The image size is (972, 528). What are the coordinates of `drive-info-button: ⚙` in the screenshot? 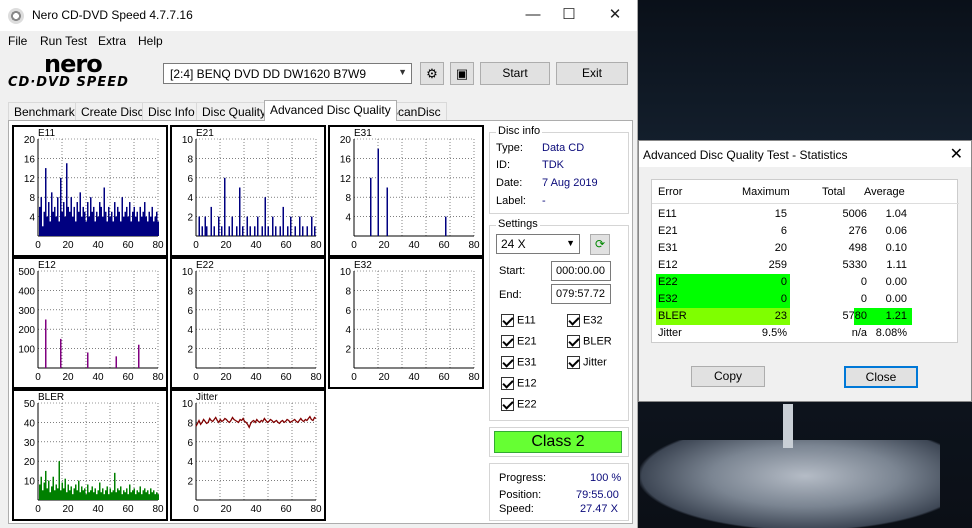 It's located at (432, 73).